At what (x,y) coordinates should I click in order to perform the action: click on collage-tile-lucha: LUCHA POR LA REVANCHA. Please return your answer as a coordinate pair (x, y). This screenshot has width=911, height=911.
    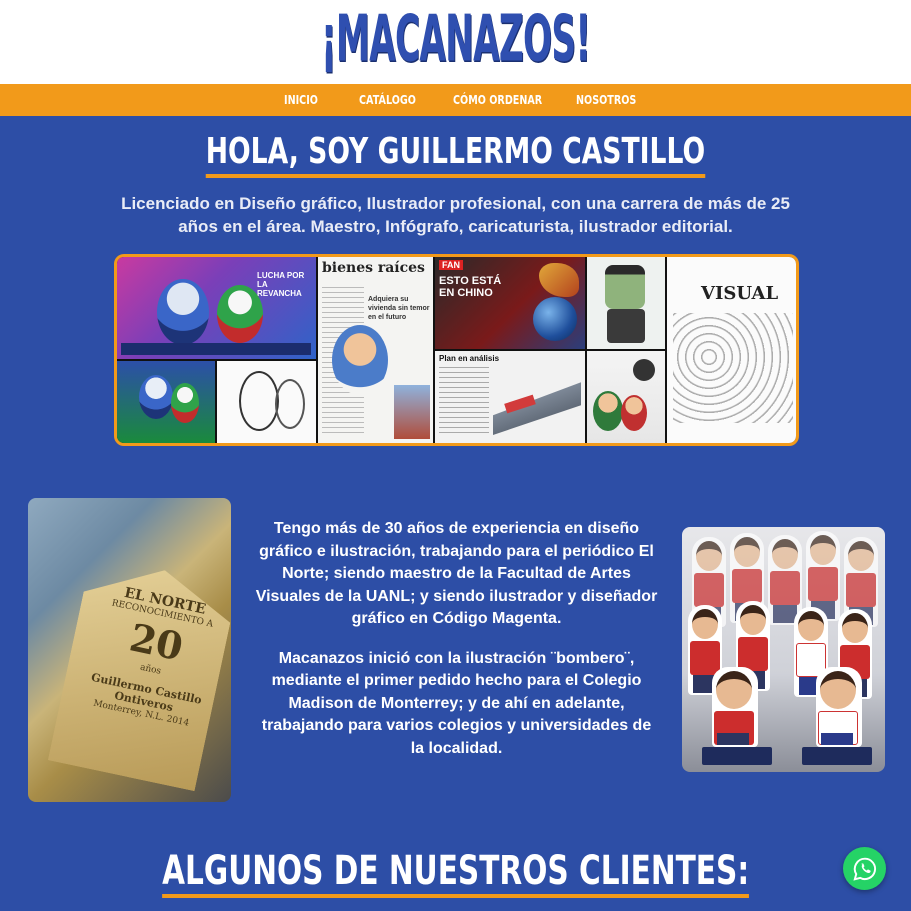
    Looking at the image, I should click on (216, 308).